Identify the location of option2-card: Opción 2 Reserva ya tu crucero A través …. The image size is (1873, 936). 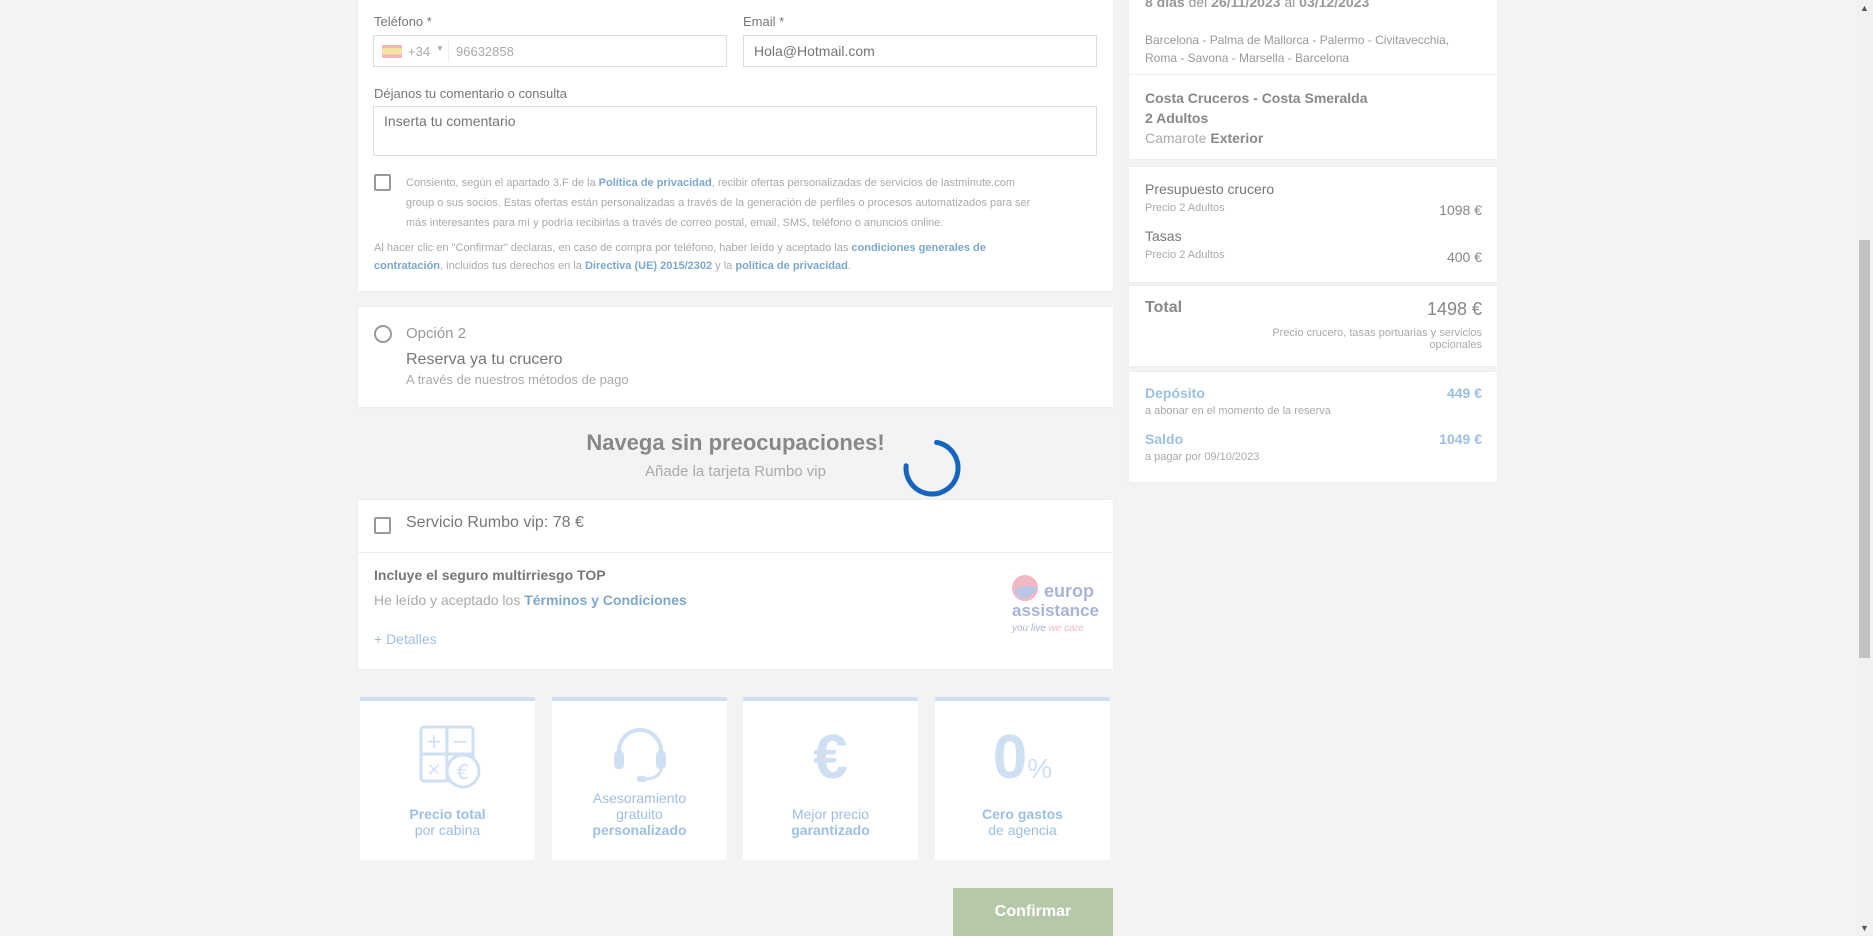
(735, 357).